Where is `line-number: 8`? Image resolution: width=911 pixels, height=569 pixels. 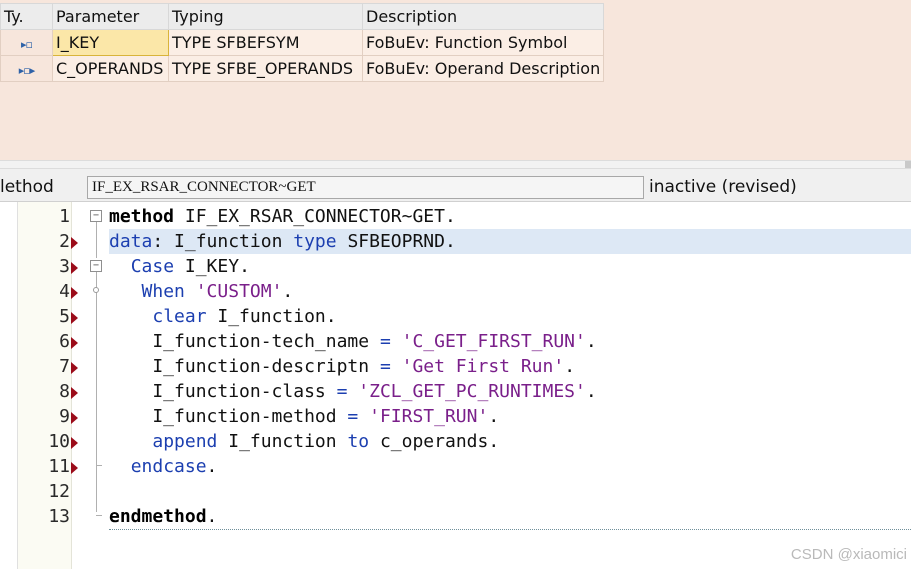 line-number: 8 is located at coordinates (44, 391).